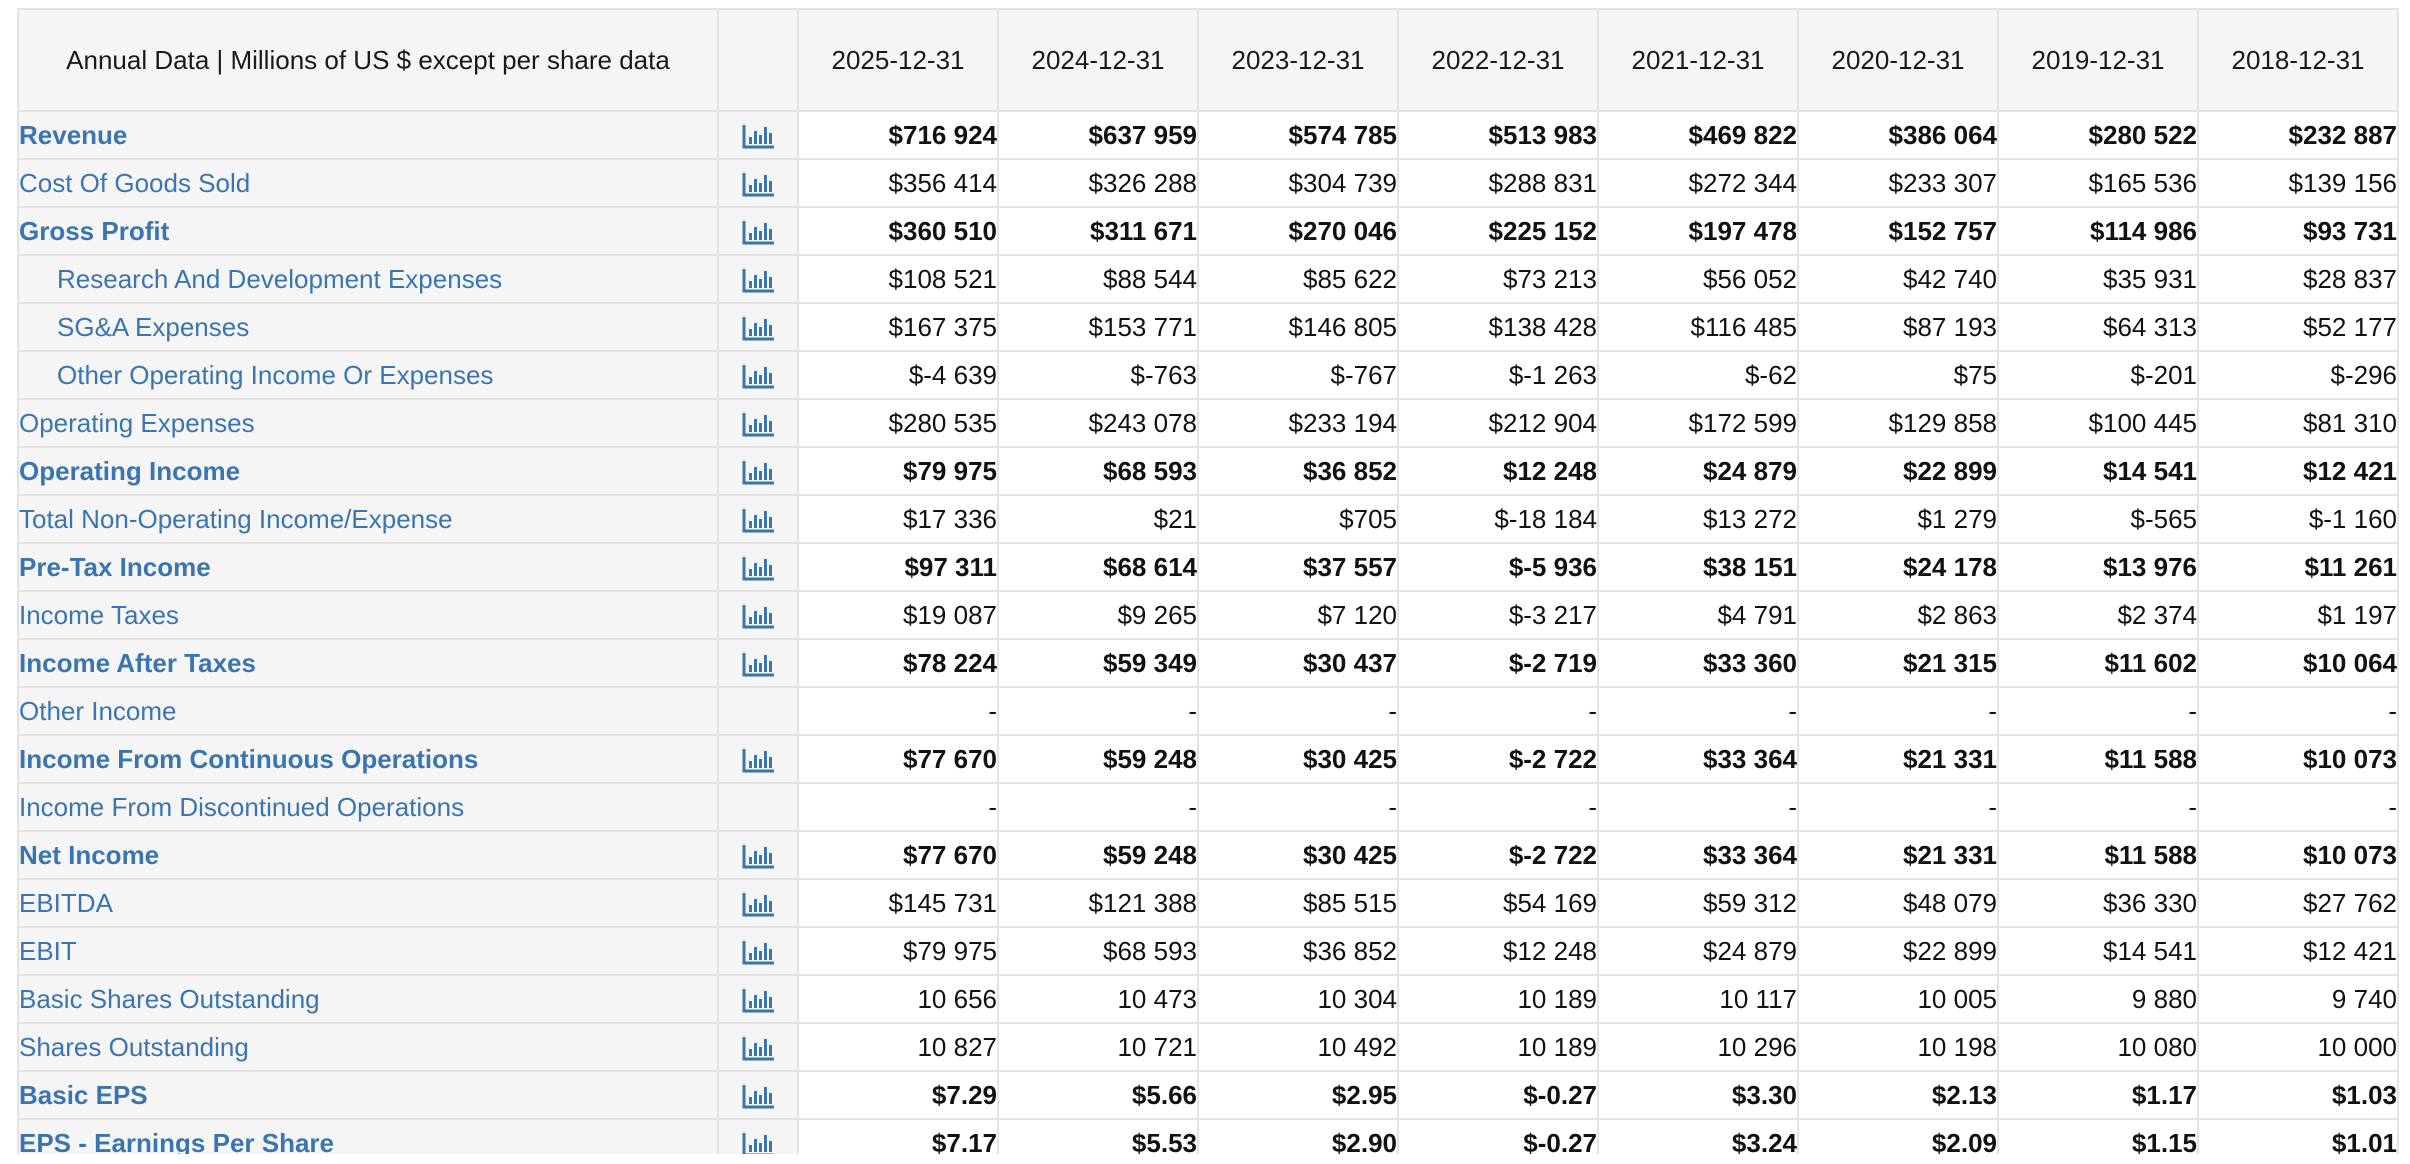 This screenshot has width=2410, height=1164. I want to click on table-cell-value: $360 510, so click(898, 231).